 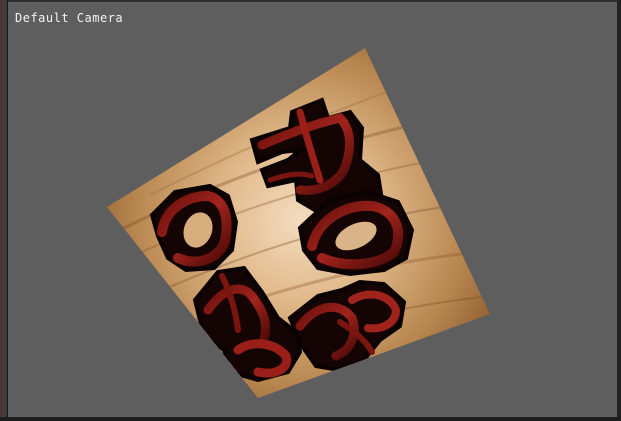 What do you see at coordinates (69, 18) in the screenshot?
I see `camera-name-label: Default Camera` at bounding box center [69, 18].